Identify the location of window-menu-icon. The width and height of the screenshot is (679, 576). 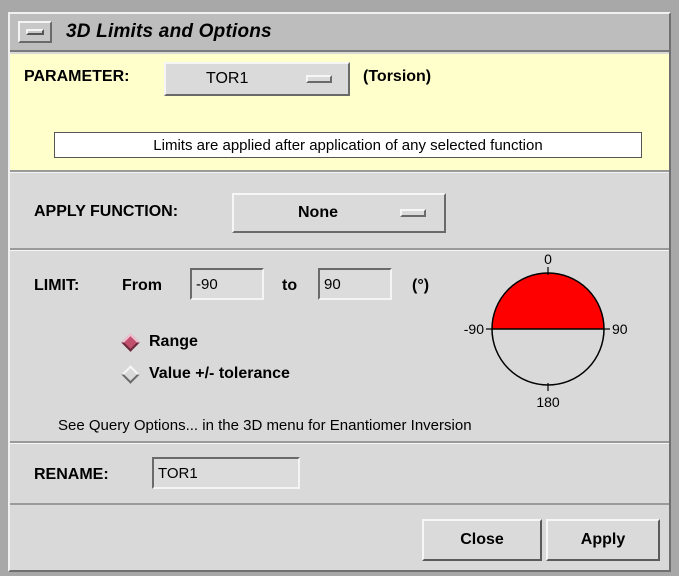
(35, 32).